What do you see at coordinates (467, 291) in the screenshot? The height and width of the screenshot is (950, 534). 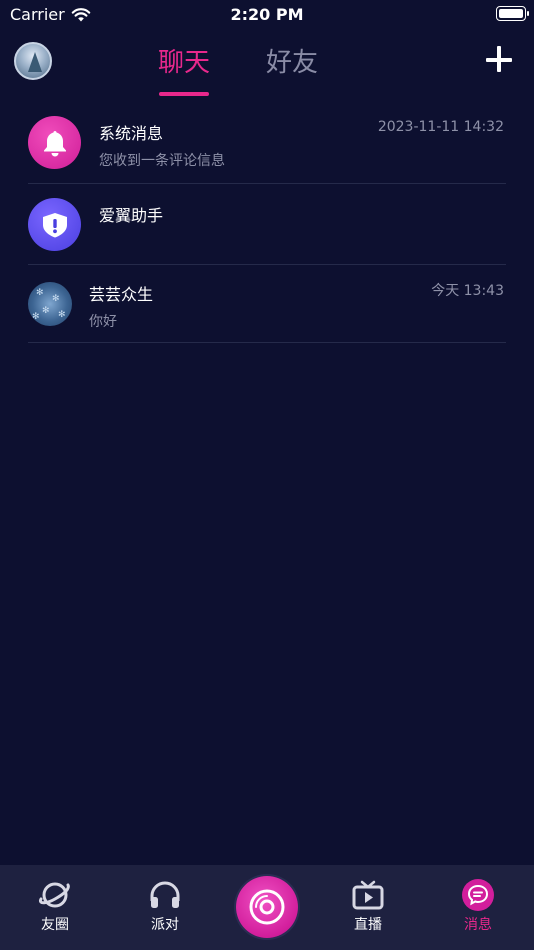 I see `conversation-time: 今天 13:43` at bounding box center [467, 291].